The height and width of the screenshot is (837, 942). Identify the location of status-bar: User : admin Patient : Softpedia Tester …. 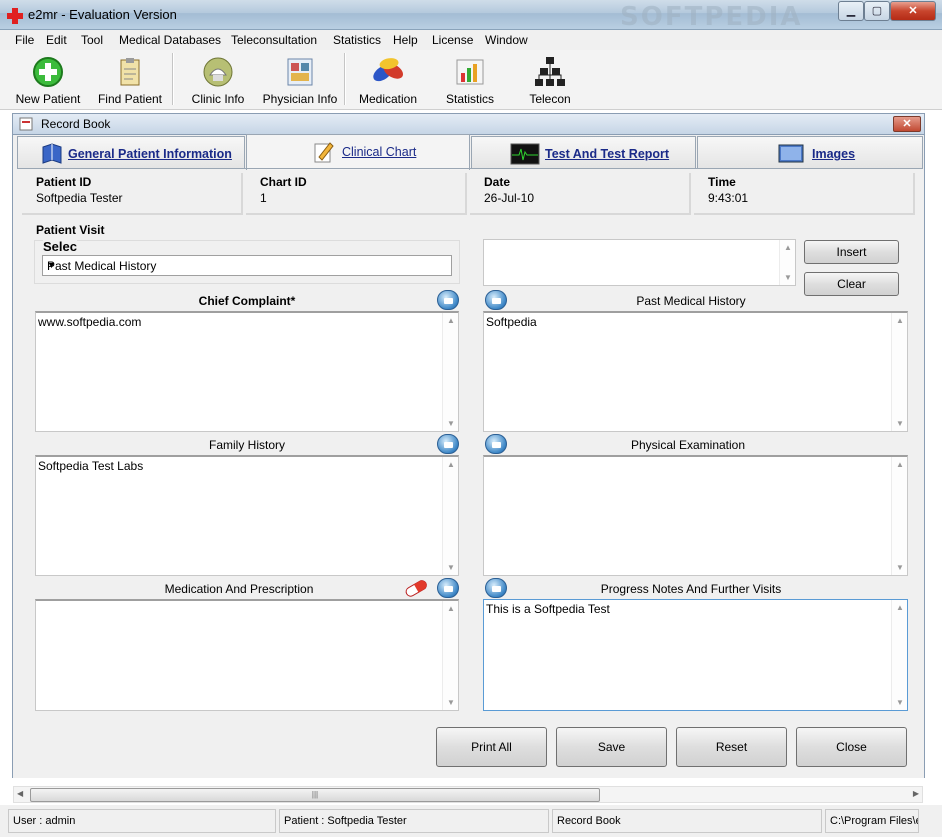
(471, 821).